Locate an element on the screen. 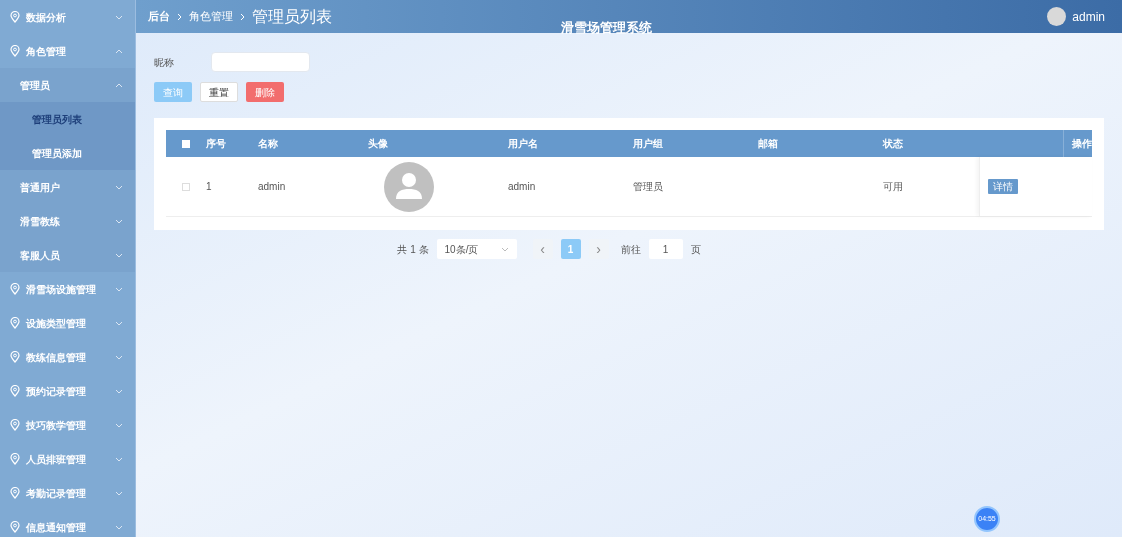  system-title: 滑雪场管理系统 is located at coordinates (606, 28).